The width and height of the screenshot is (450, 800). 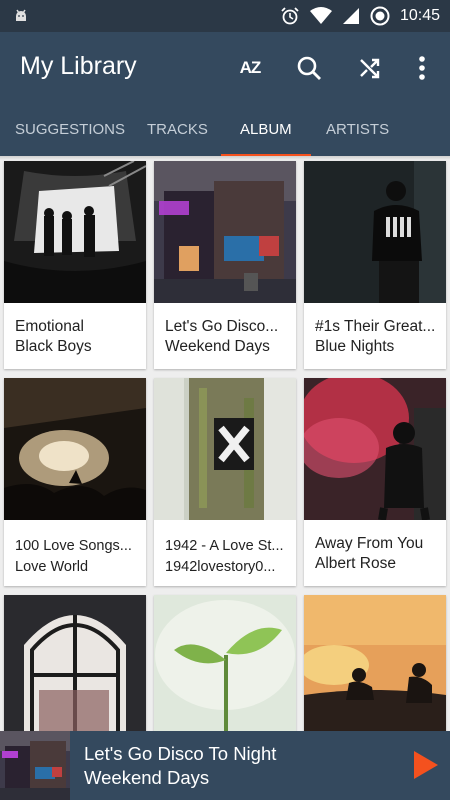 I want to click on album-card: #1s Their Great... Blue Nights, so click(x=375, y=265).